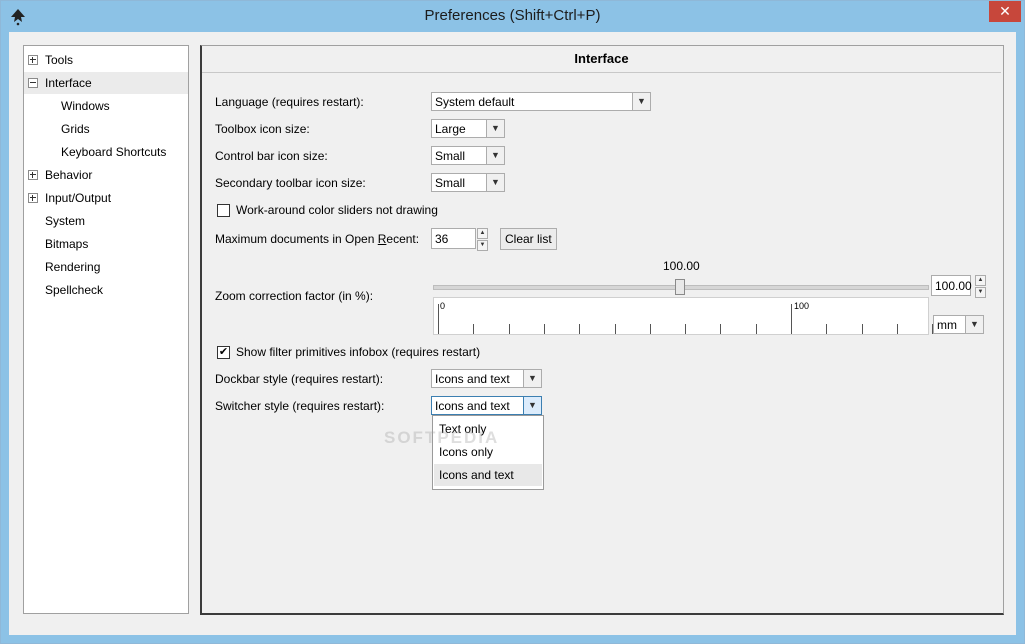 The image size is (1025, 644). I want to click on max-documents-label-part: ecent:, so click(403, 239).